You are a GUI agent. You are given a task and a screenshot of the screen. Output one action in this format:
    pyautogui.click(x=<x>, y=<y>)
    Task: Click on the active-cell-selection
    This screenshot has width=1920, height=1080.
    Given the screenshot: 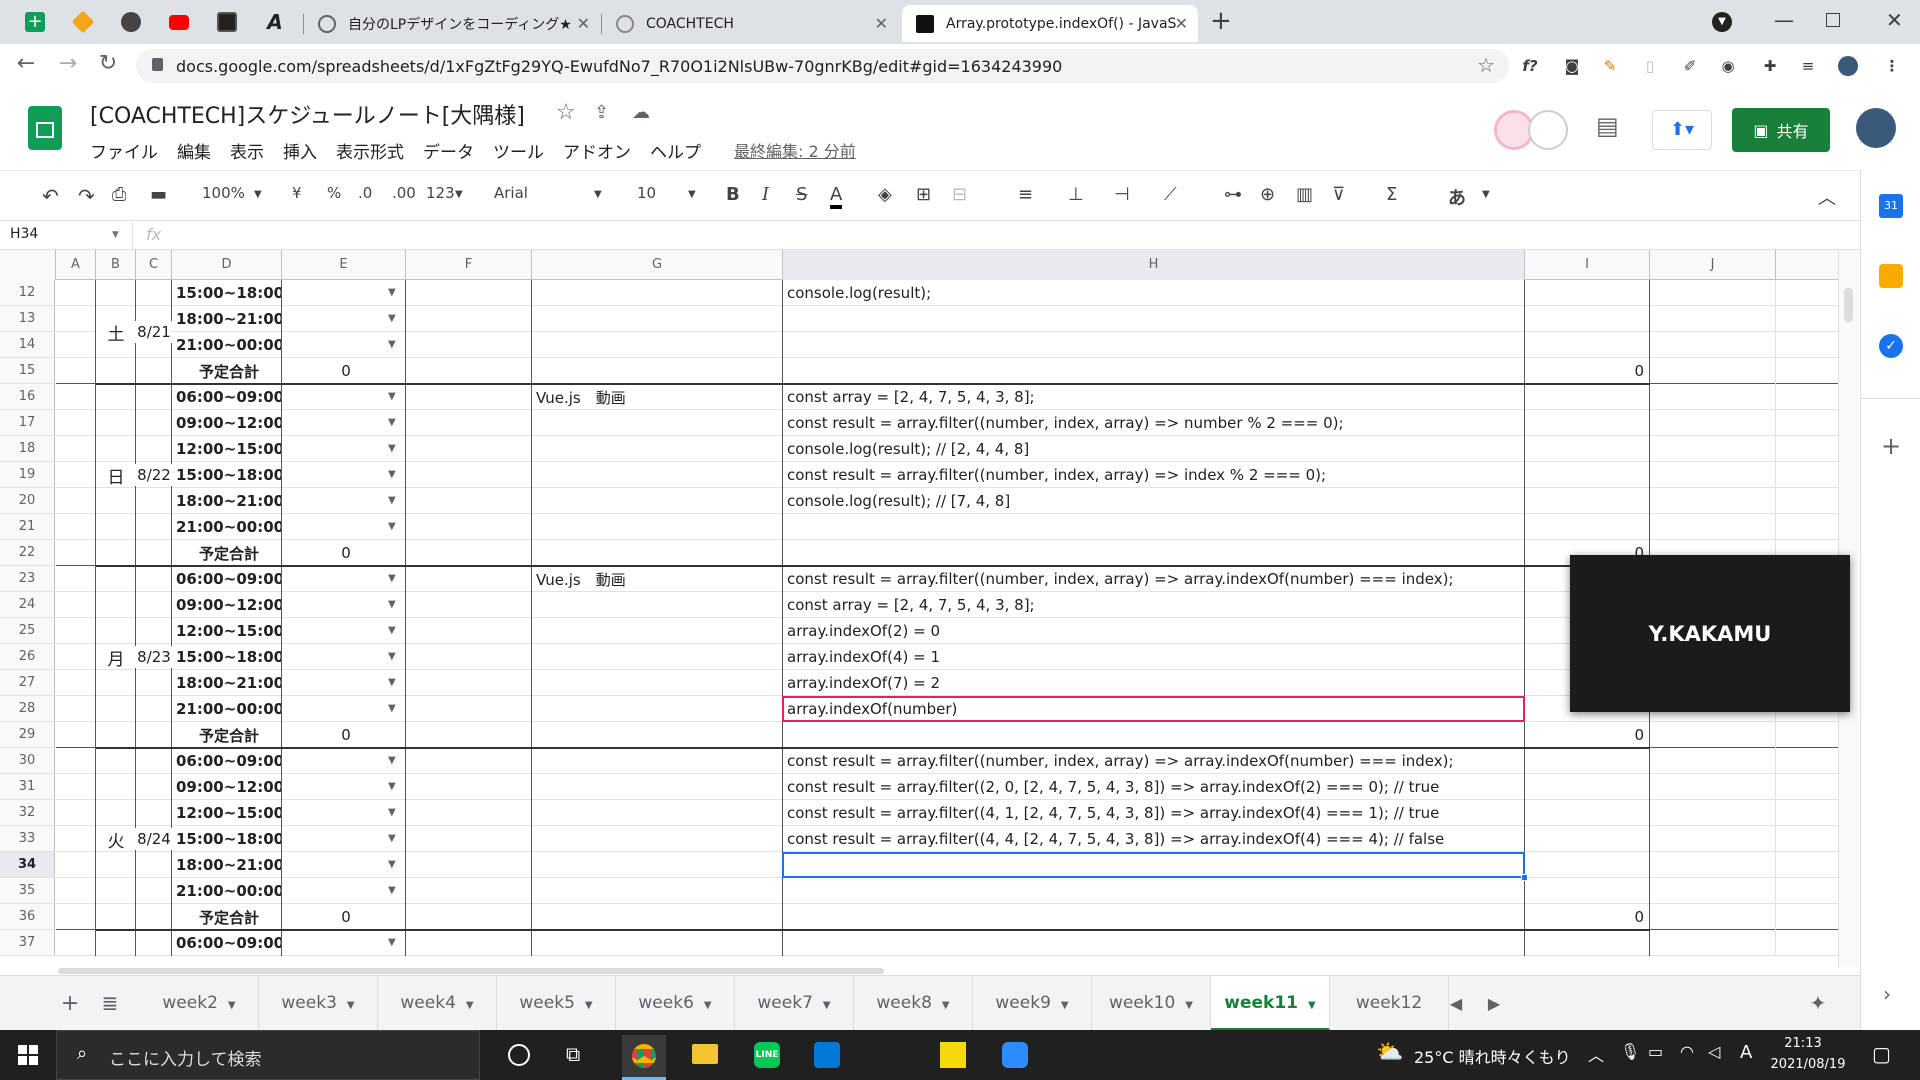 What is the action you would take?
    pyautogui.click(x=1153, y=865)
    